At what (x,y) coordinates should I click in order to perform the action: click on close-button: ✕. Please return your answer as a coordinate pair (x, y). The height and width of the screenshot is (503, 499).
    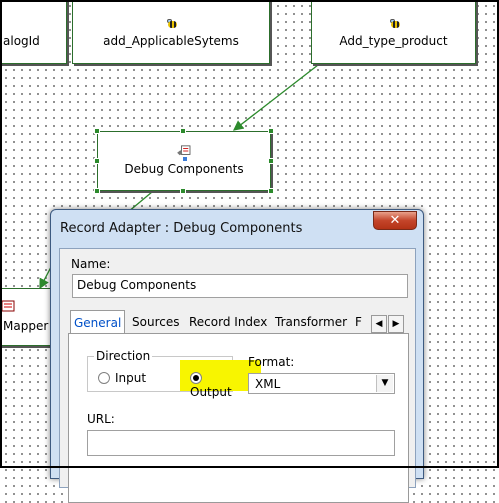
    Looking at the image, I should click on (395, 220).